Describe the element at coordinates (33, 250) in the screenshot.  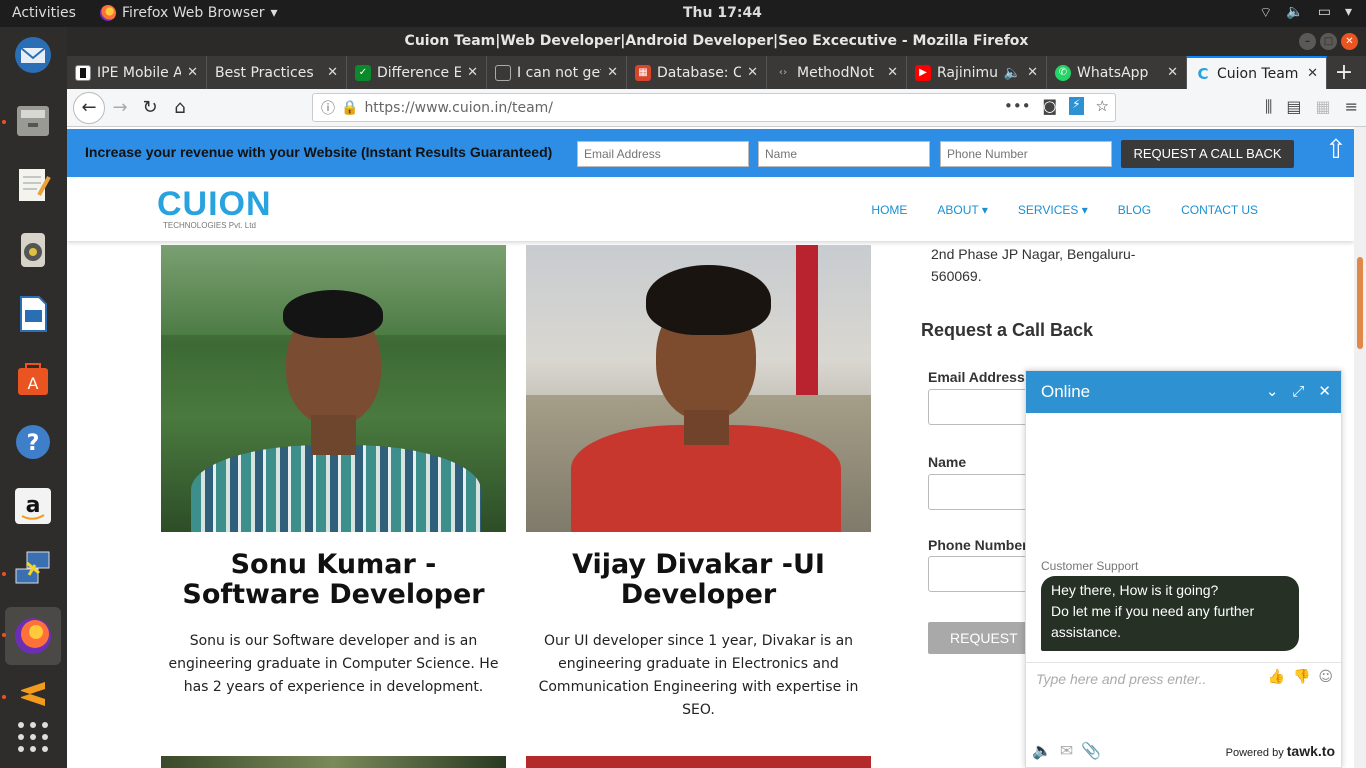
I see `rhythmbox-icon` at that location.